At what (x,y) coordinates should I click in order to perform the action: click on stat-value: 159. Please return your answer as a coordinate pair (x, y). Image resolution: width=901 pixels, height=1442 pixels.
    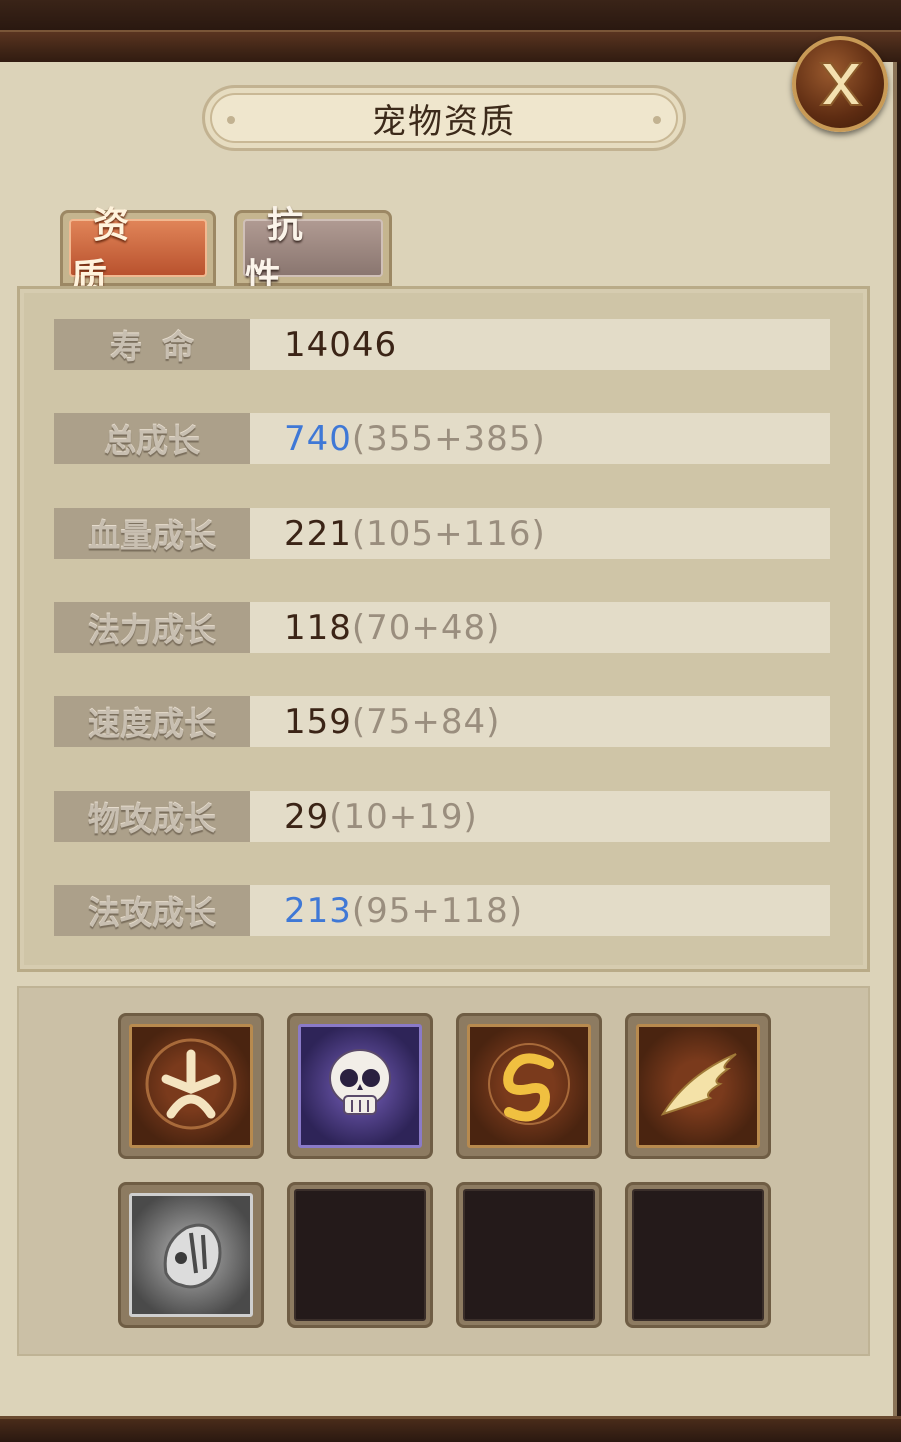
    Looking at the image, I should click on (318, 721).